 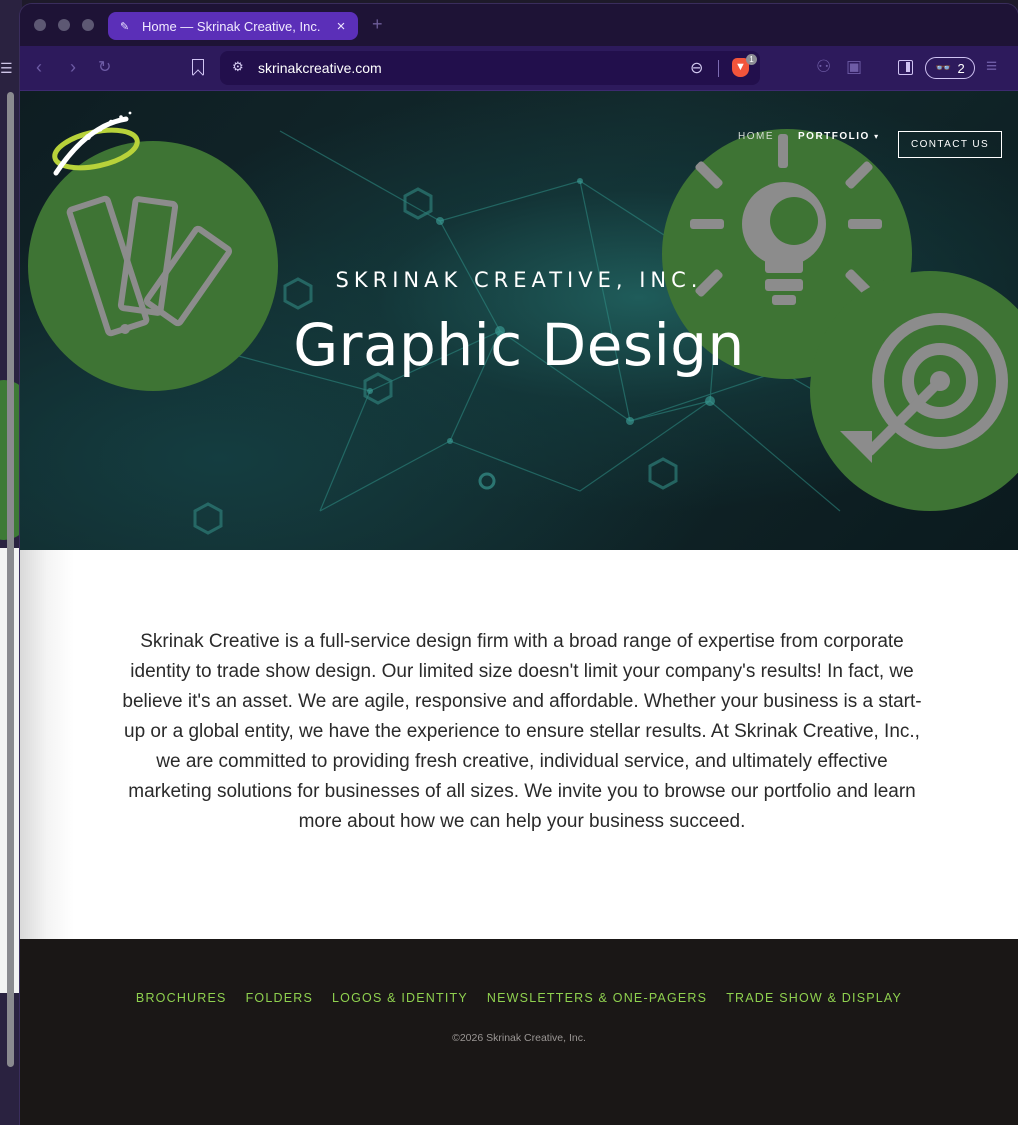 I want to click on shields-count-badge: 1, so click(x=751, y=59).